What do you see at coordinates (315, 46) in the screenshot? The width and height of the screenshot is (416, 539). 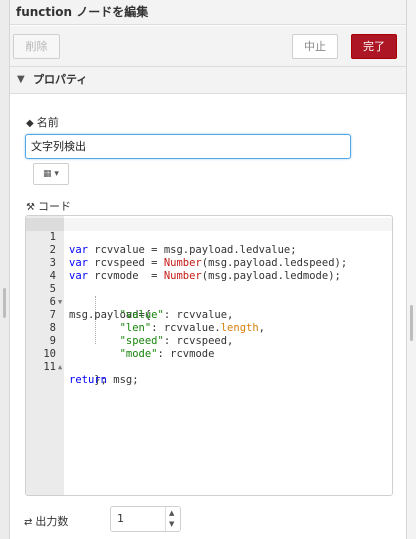 I see `cancel-button: 中止` at bounding box center [315, 46].